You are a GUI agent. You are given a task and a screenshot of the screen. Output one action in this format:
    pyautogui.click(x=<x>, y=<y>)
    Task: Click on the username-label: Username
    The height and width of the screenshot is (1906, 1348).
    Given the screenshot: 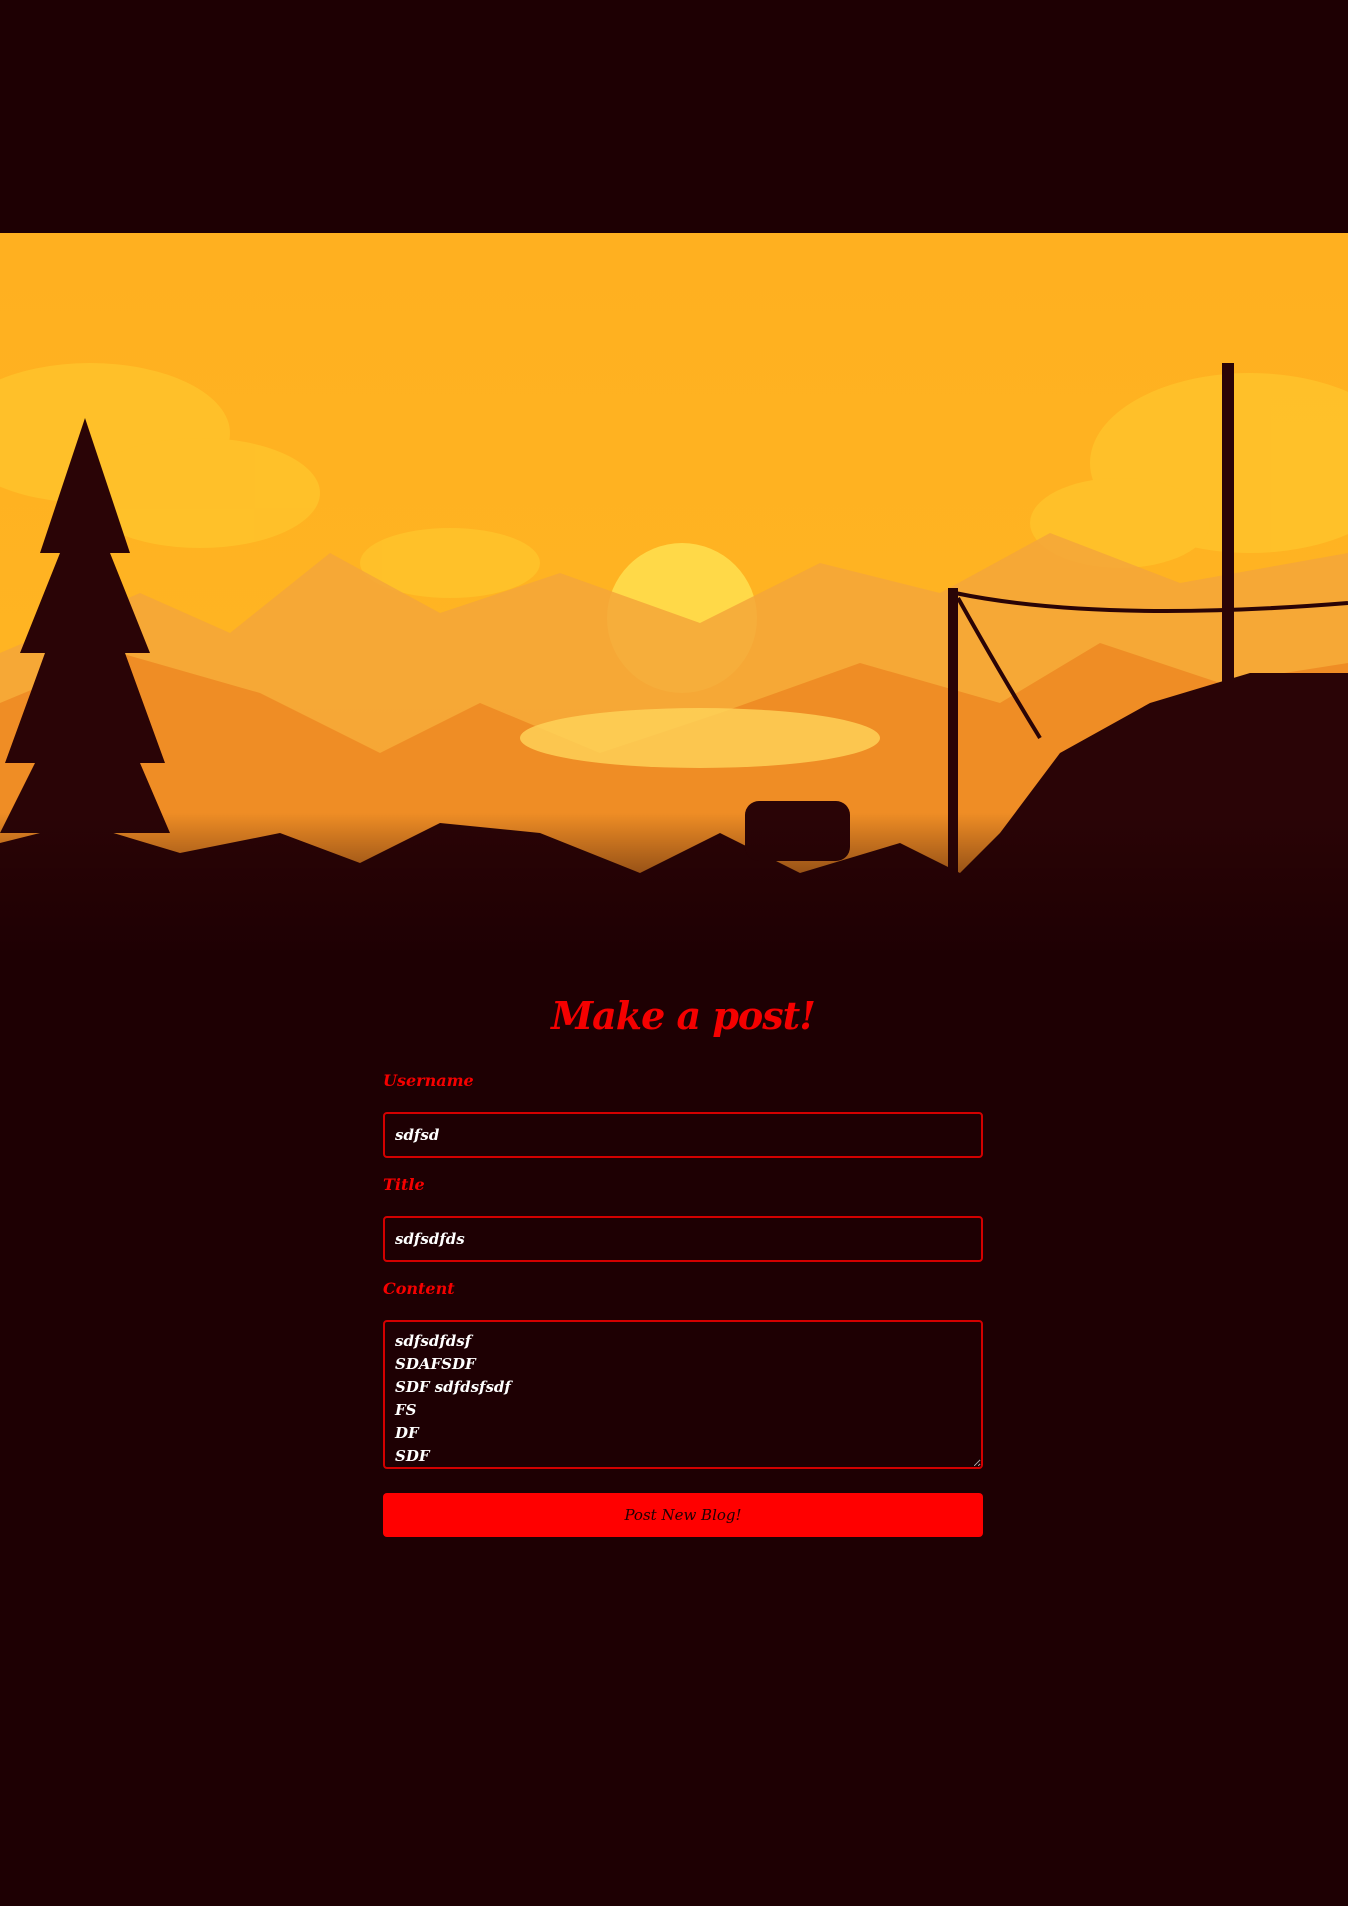 What is the action you would take?
    pyautogui.click(x=428, y=1080)
    